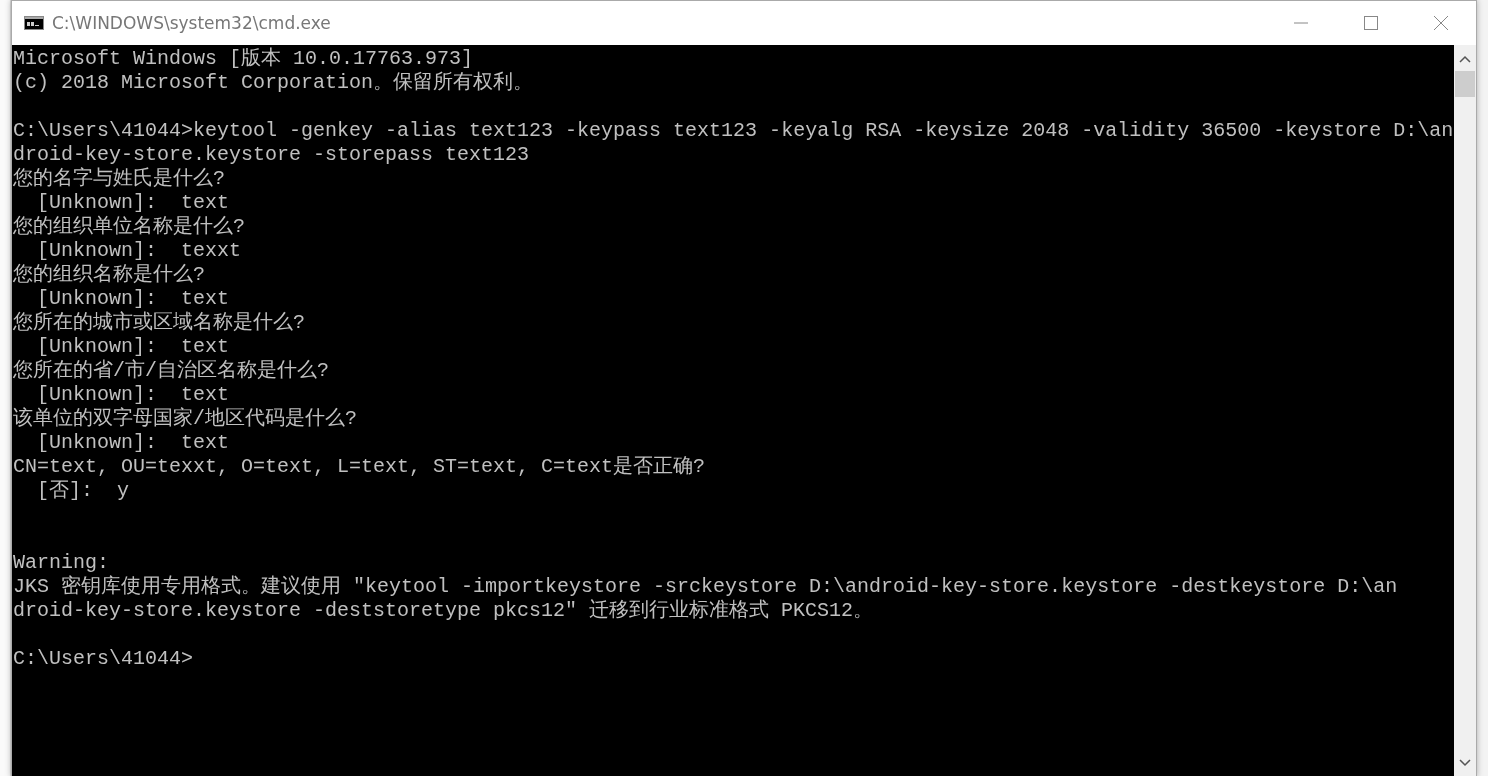  Describe the element at coordinates (139, 251) in the screenshot. I see `console-line: [Unknown]: texxt` at that location.